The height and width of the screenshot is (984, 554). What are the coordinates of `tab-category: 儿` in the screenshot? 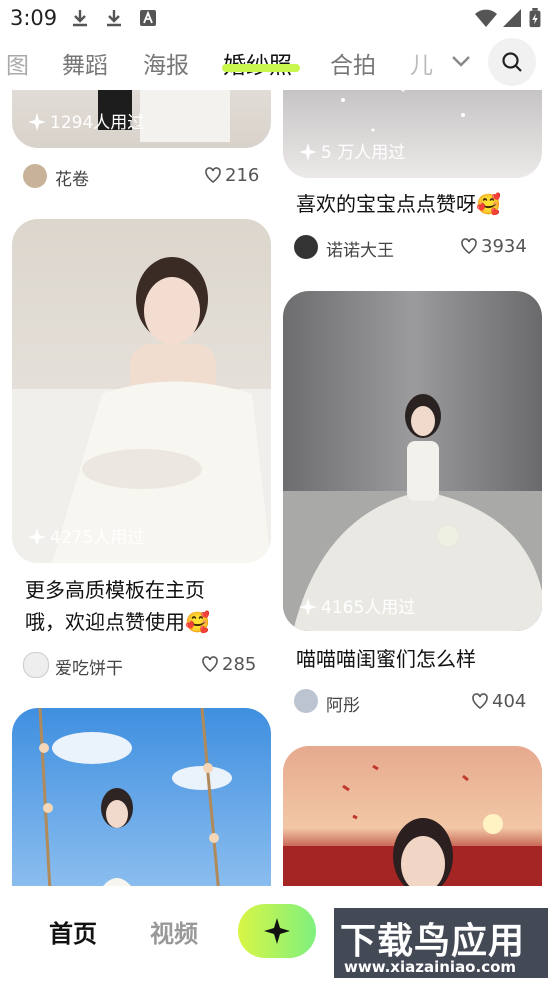 It's located at (421, 63).